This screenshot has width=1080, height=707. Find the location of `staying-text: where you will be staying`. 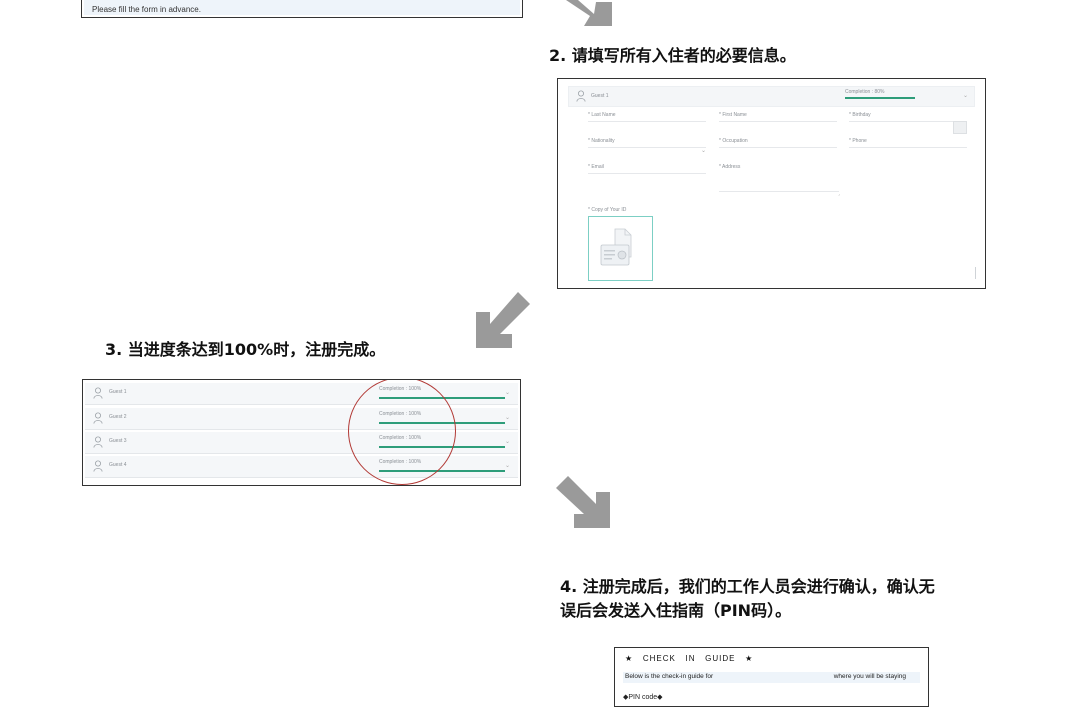

staying-text: where you will be staying is located at coordinates (869, 676).